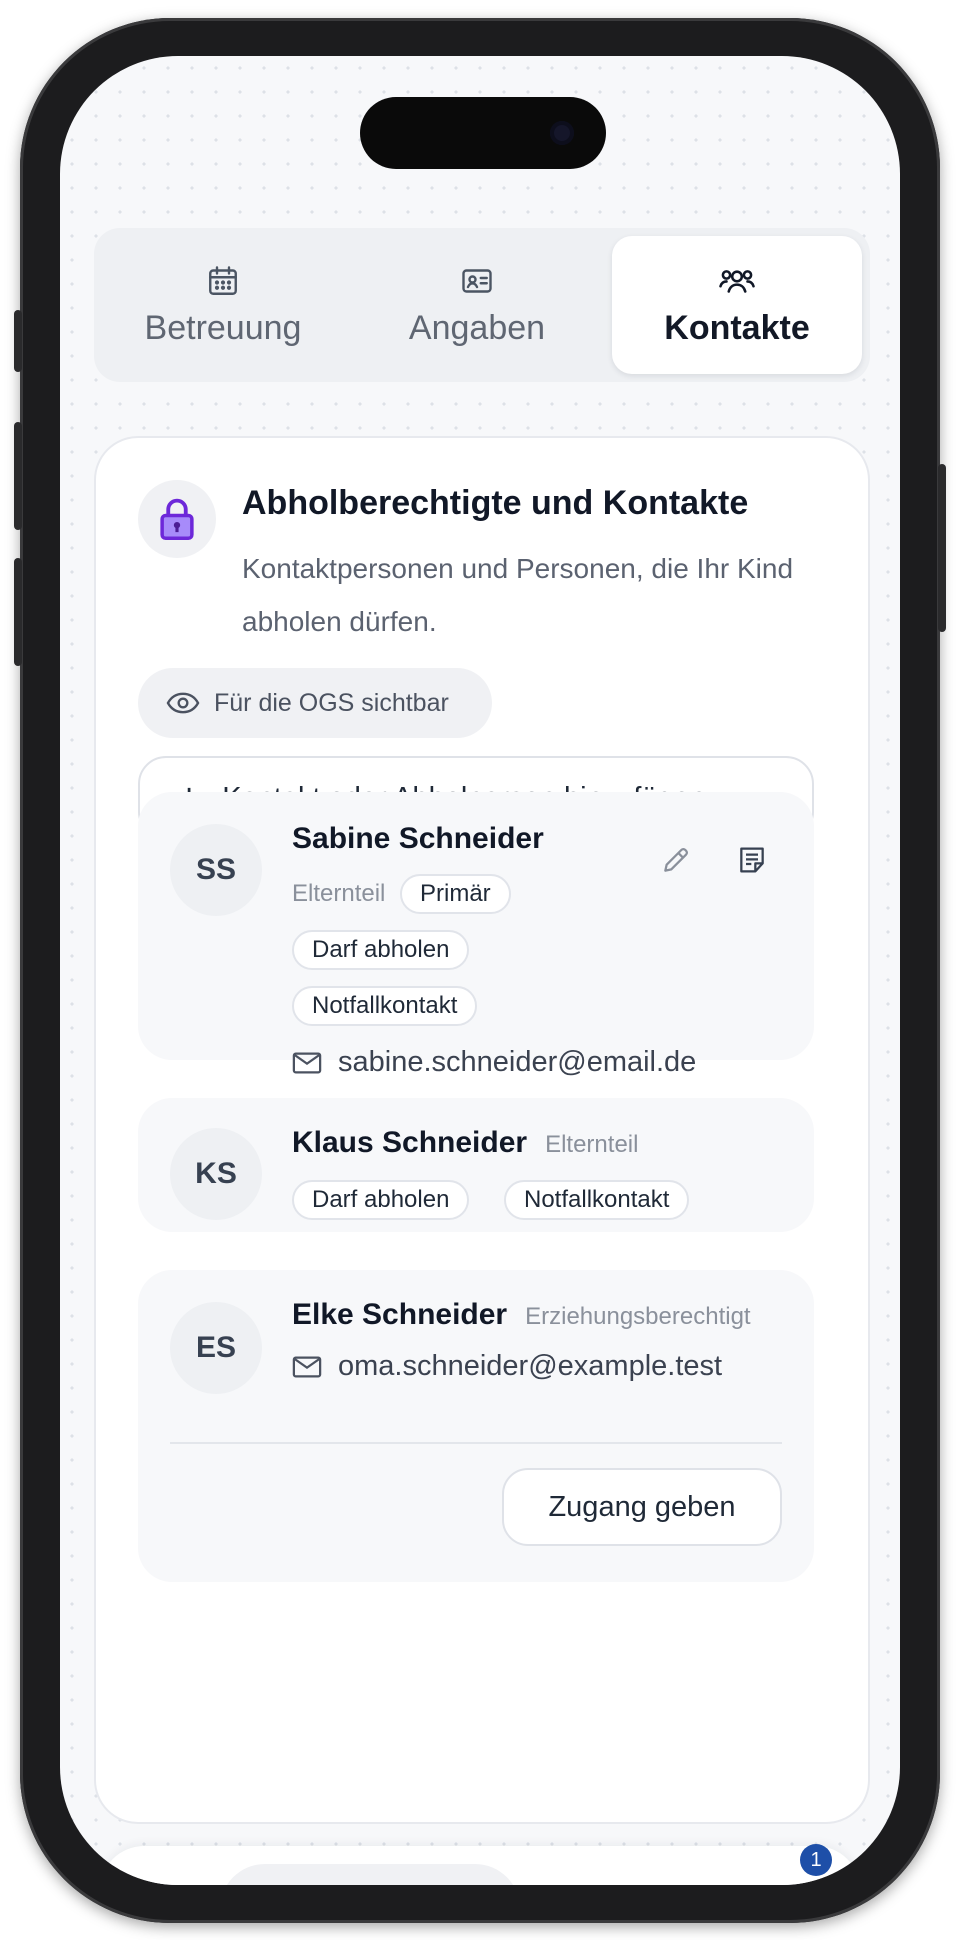  What do you see at coordinates (18, 612) in the screenshot?
I see `volume-down-button` at bounding box center [18, 612].